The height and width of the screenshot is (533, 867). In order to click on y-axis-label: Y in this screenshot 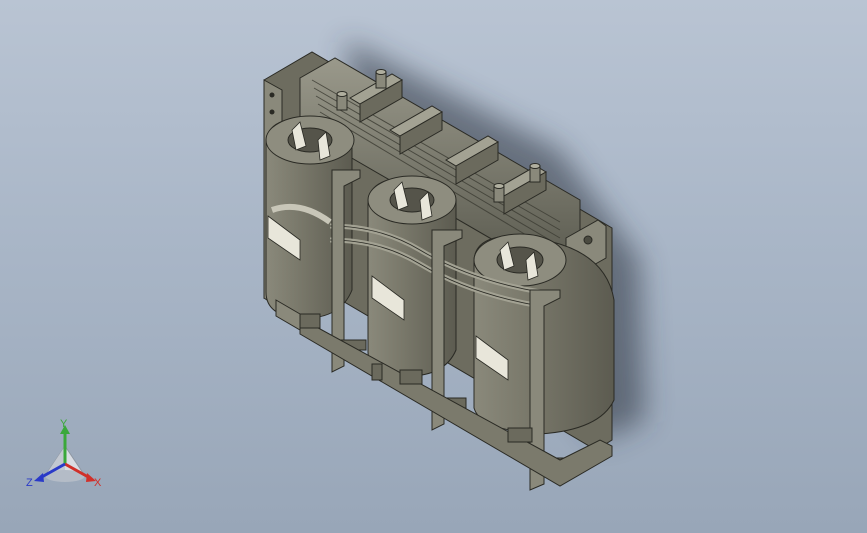, I will do `click(64, 424)`.